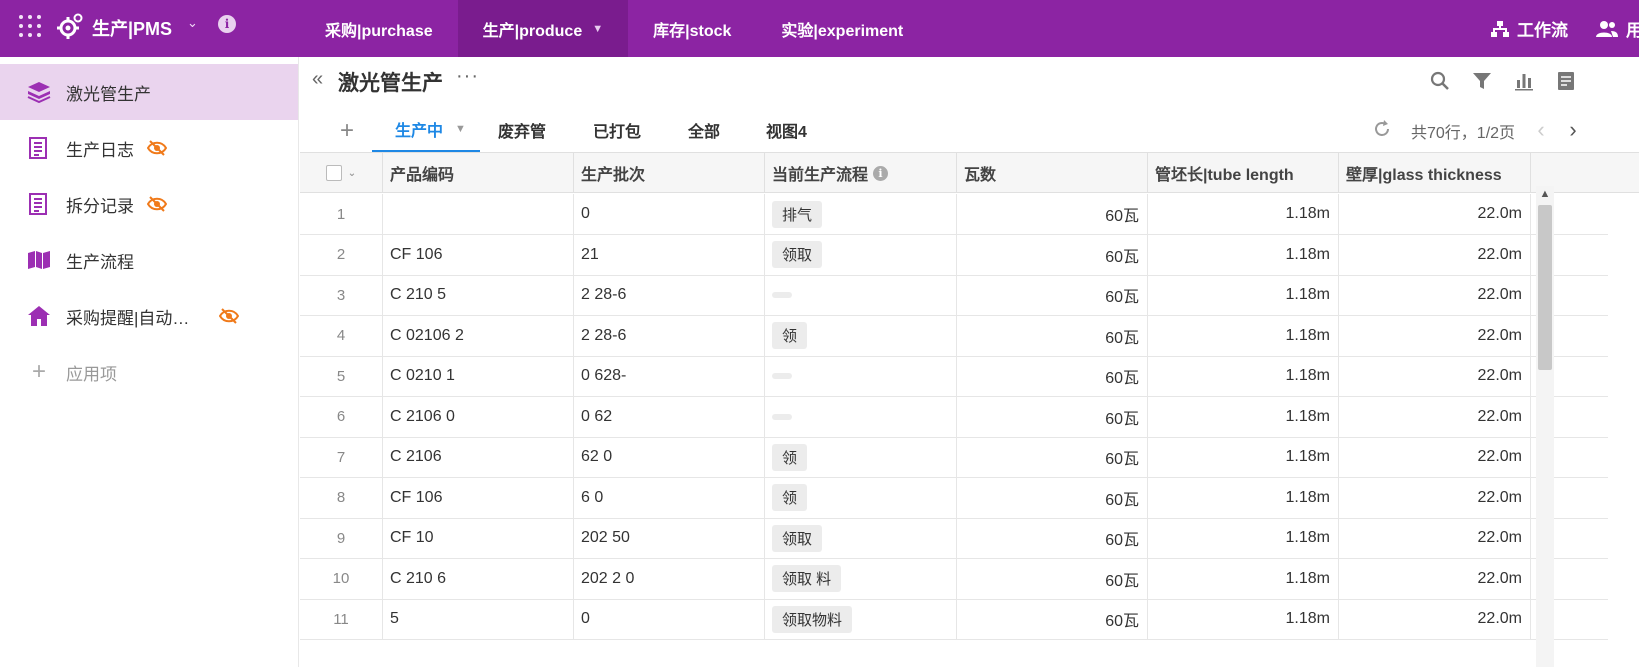 The image size is (1639, 667). What do you see at coordinates (669, 173) in the screenshot?
I see `column-header-batch: 生产批次` at bounding box center [669, 173].